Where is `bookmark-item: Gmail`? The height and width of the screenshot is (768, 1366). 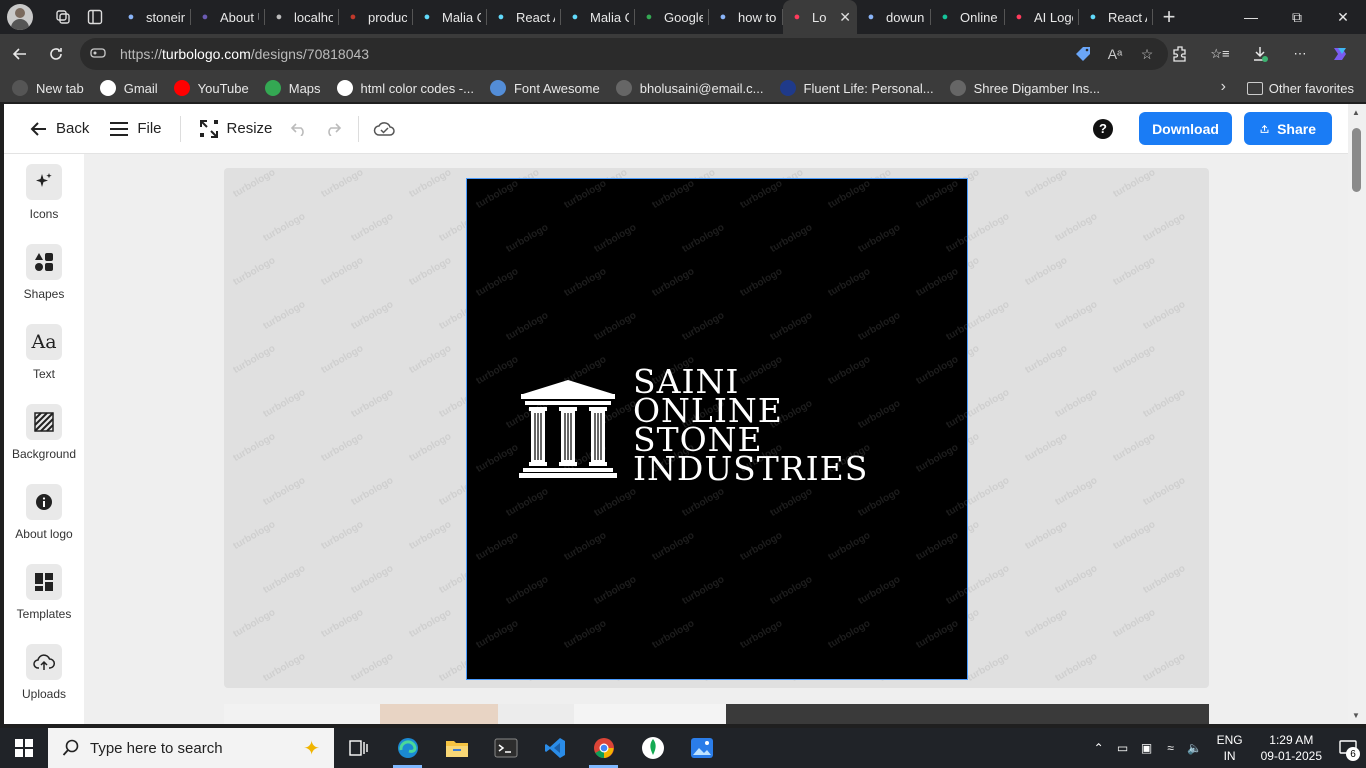 bookmark-item: Gmail is located at coordinates (129, 88).